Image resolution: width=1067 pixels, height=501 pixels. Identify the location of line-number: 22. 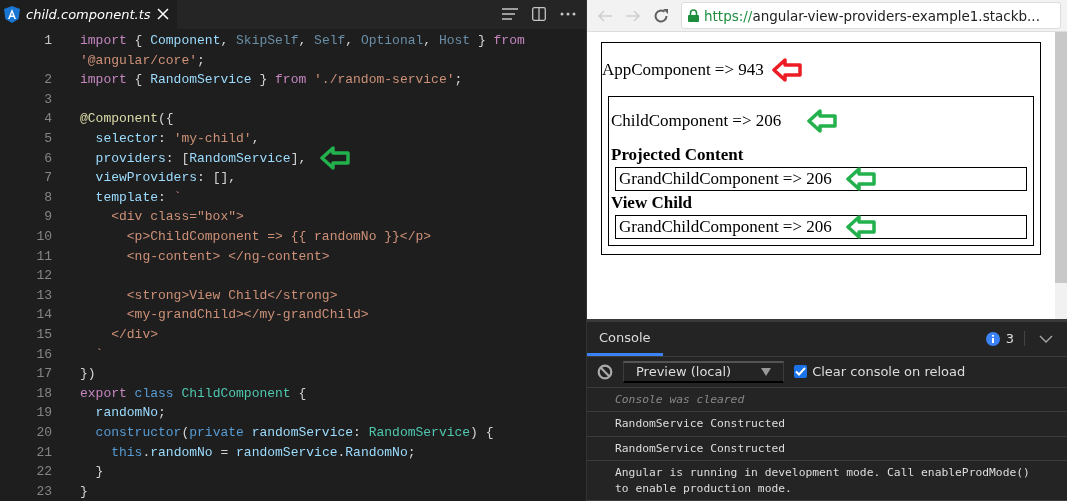
(43, 472).